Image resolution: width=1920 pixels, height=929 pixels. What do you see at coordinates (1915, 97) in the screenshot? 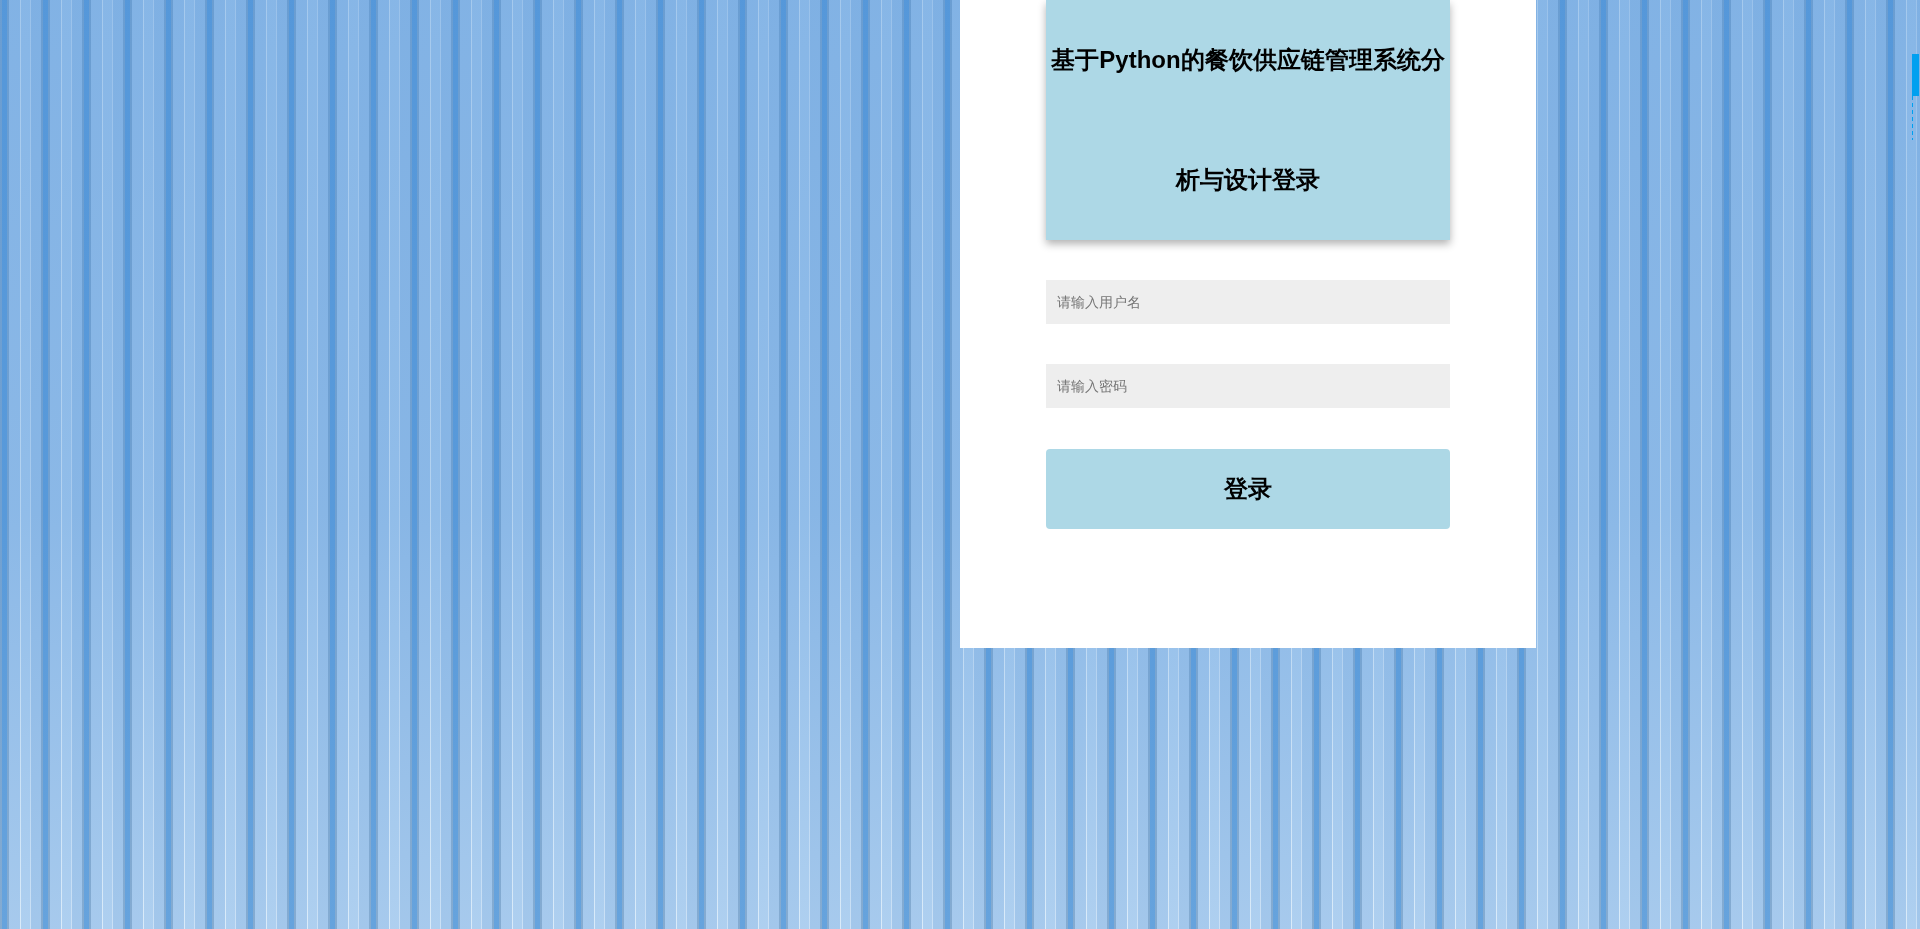
I see `edge-marker-icon` at bounding box center [1915, 97].